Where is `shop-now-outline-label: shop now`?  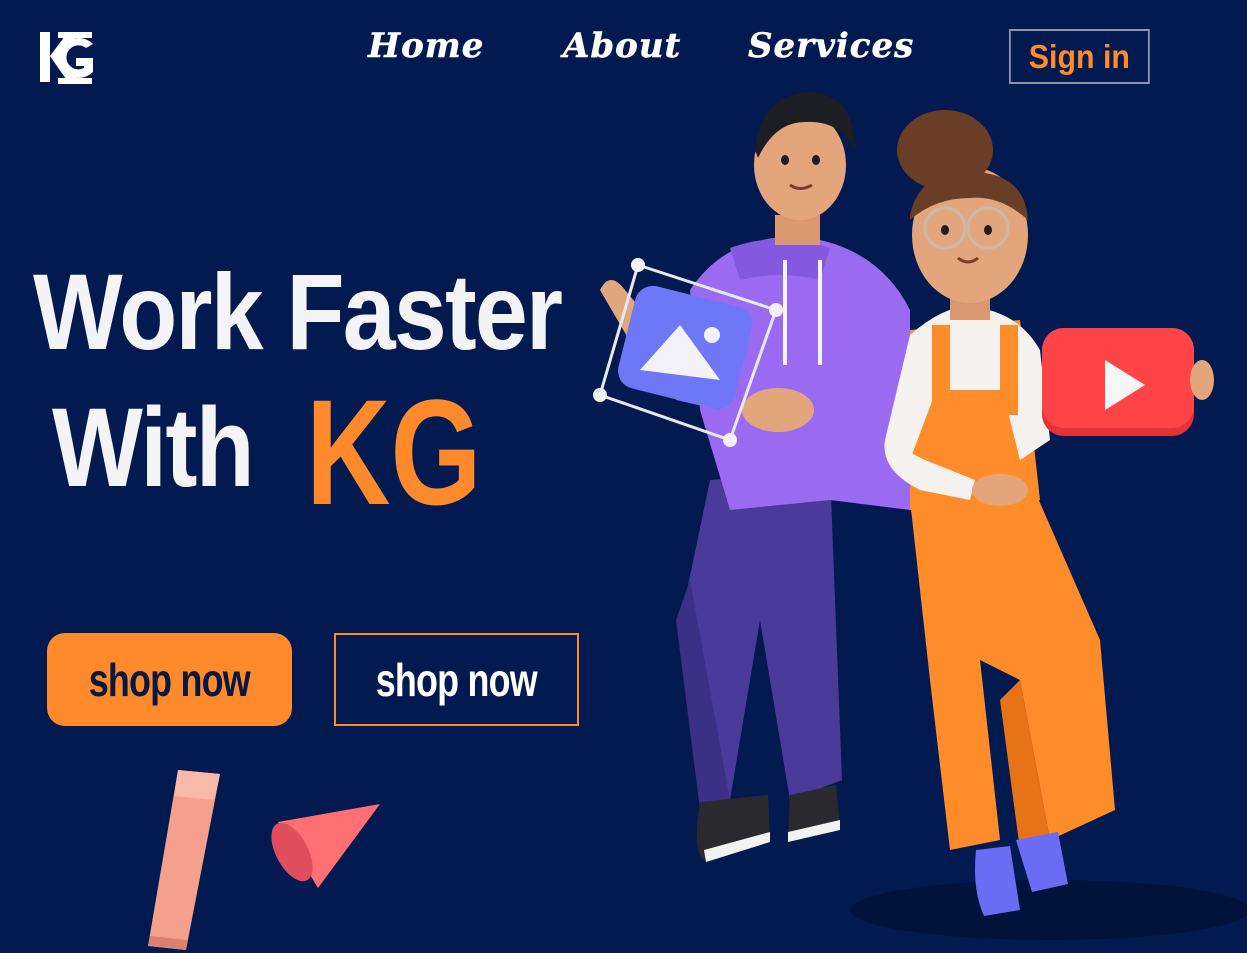
shop-now-outline-label: shop now is located at coordinates (456, 679).